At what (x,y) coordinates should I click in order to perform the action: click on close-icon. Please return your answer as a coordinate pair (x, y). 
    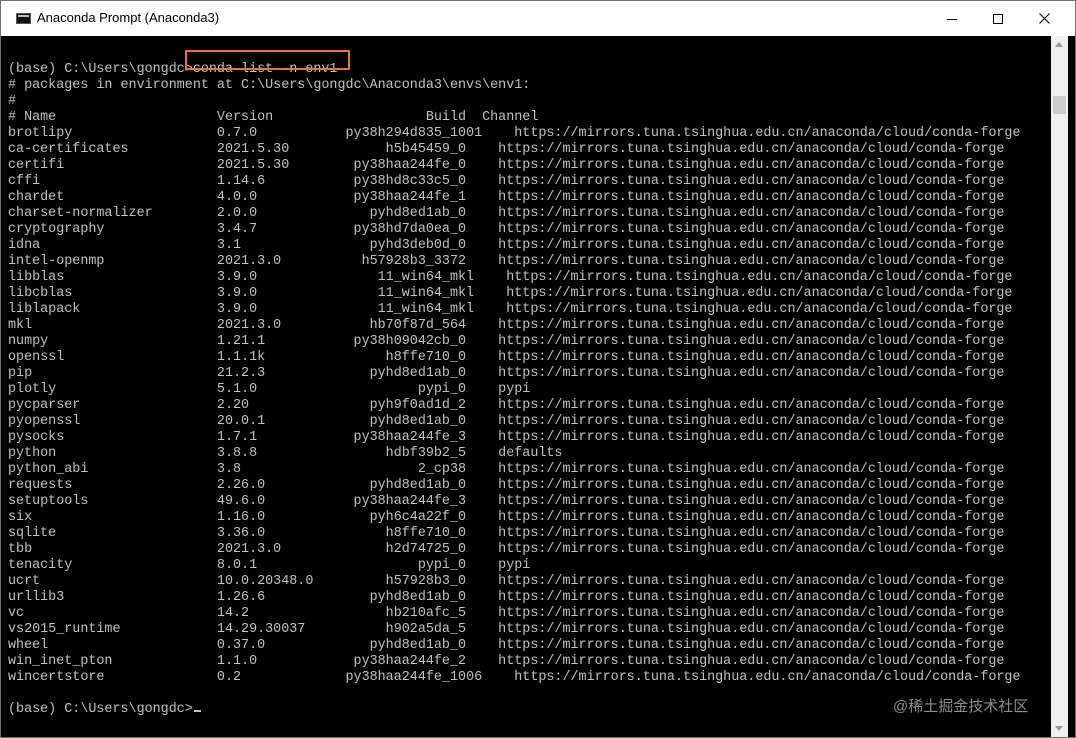
    Looking at the image, I should click on (1044, 18).